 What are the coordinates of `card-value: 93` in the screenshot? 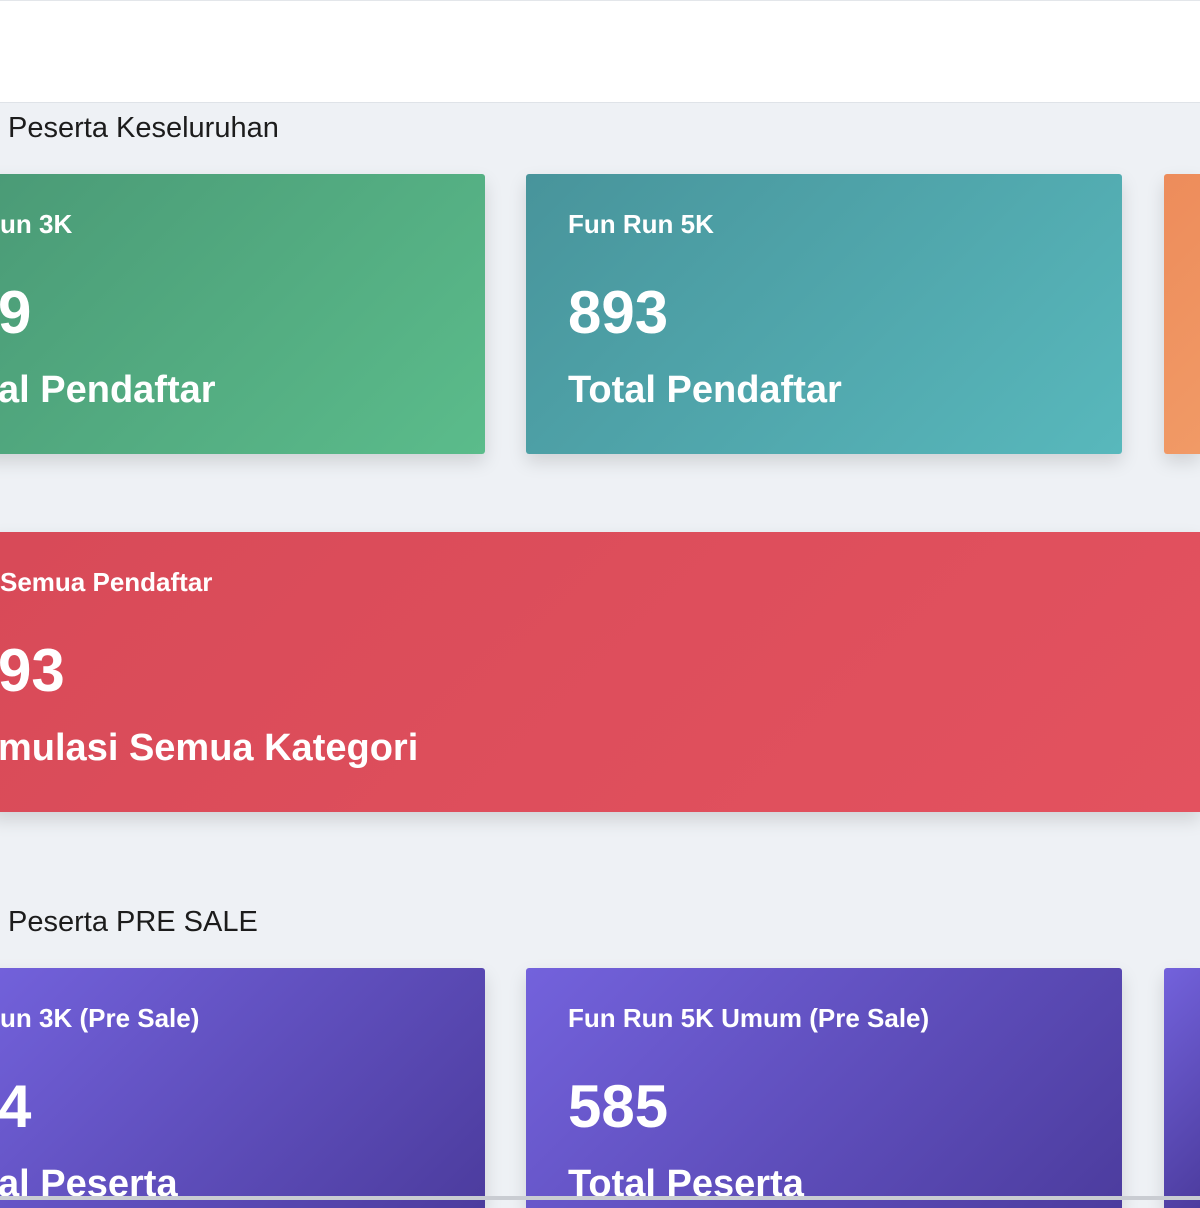 It's located at (32, 670).